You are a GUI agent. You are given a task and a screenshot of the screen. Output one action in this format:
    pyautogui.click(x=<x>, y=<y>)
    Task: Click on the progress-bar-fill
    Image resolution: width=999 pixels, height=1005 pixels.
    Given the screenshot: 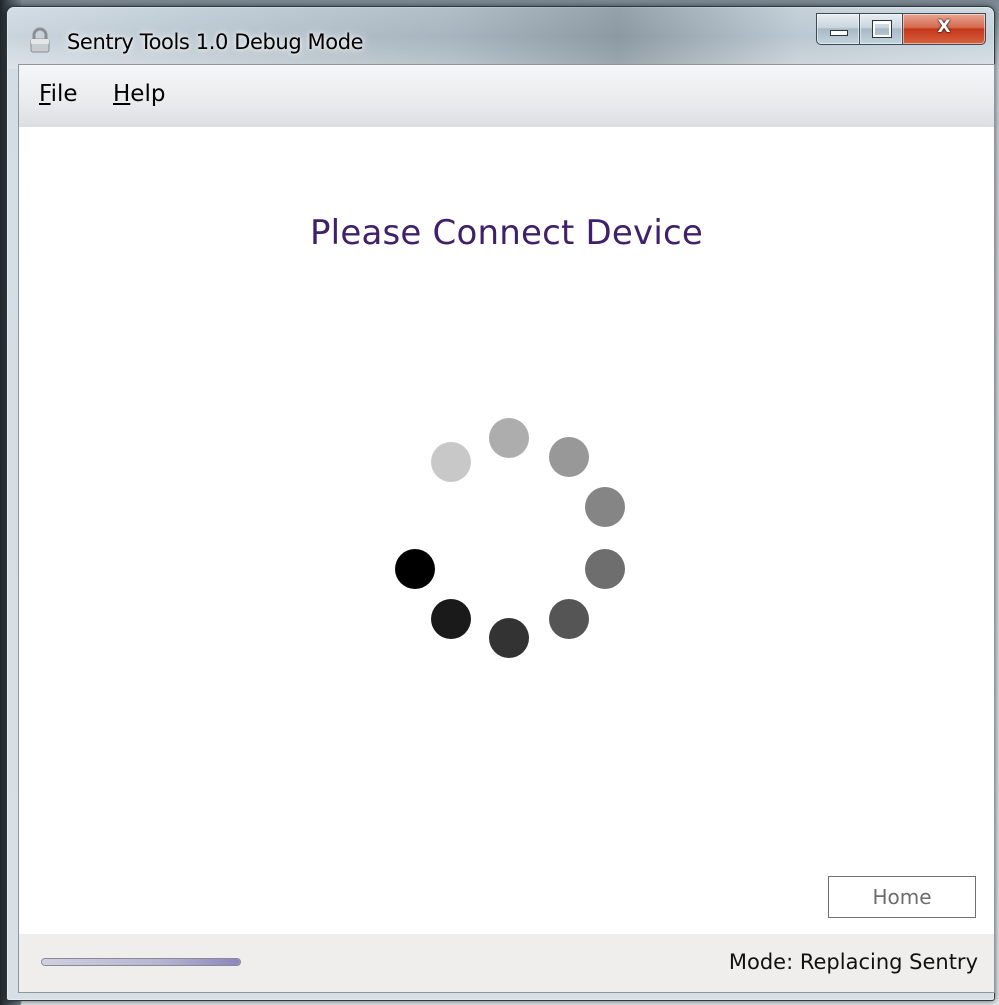 What is the action you would take?
    pyautogui.click(x=141, y=962)
    